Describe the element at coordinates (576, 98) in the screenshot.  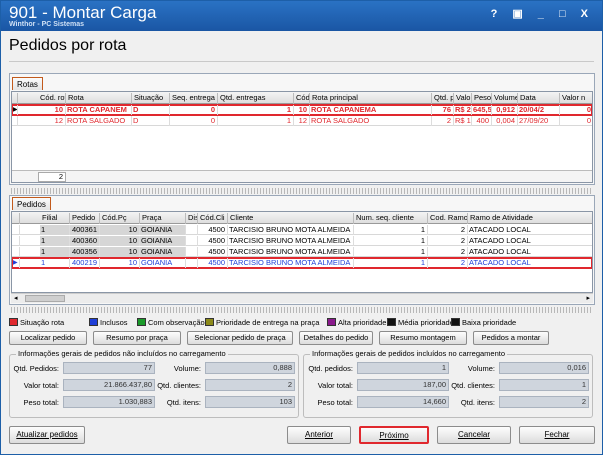
I see `rotas-col-header: Valor n` at that location.